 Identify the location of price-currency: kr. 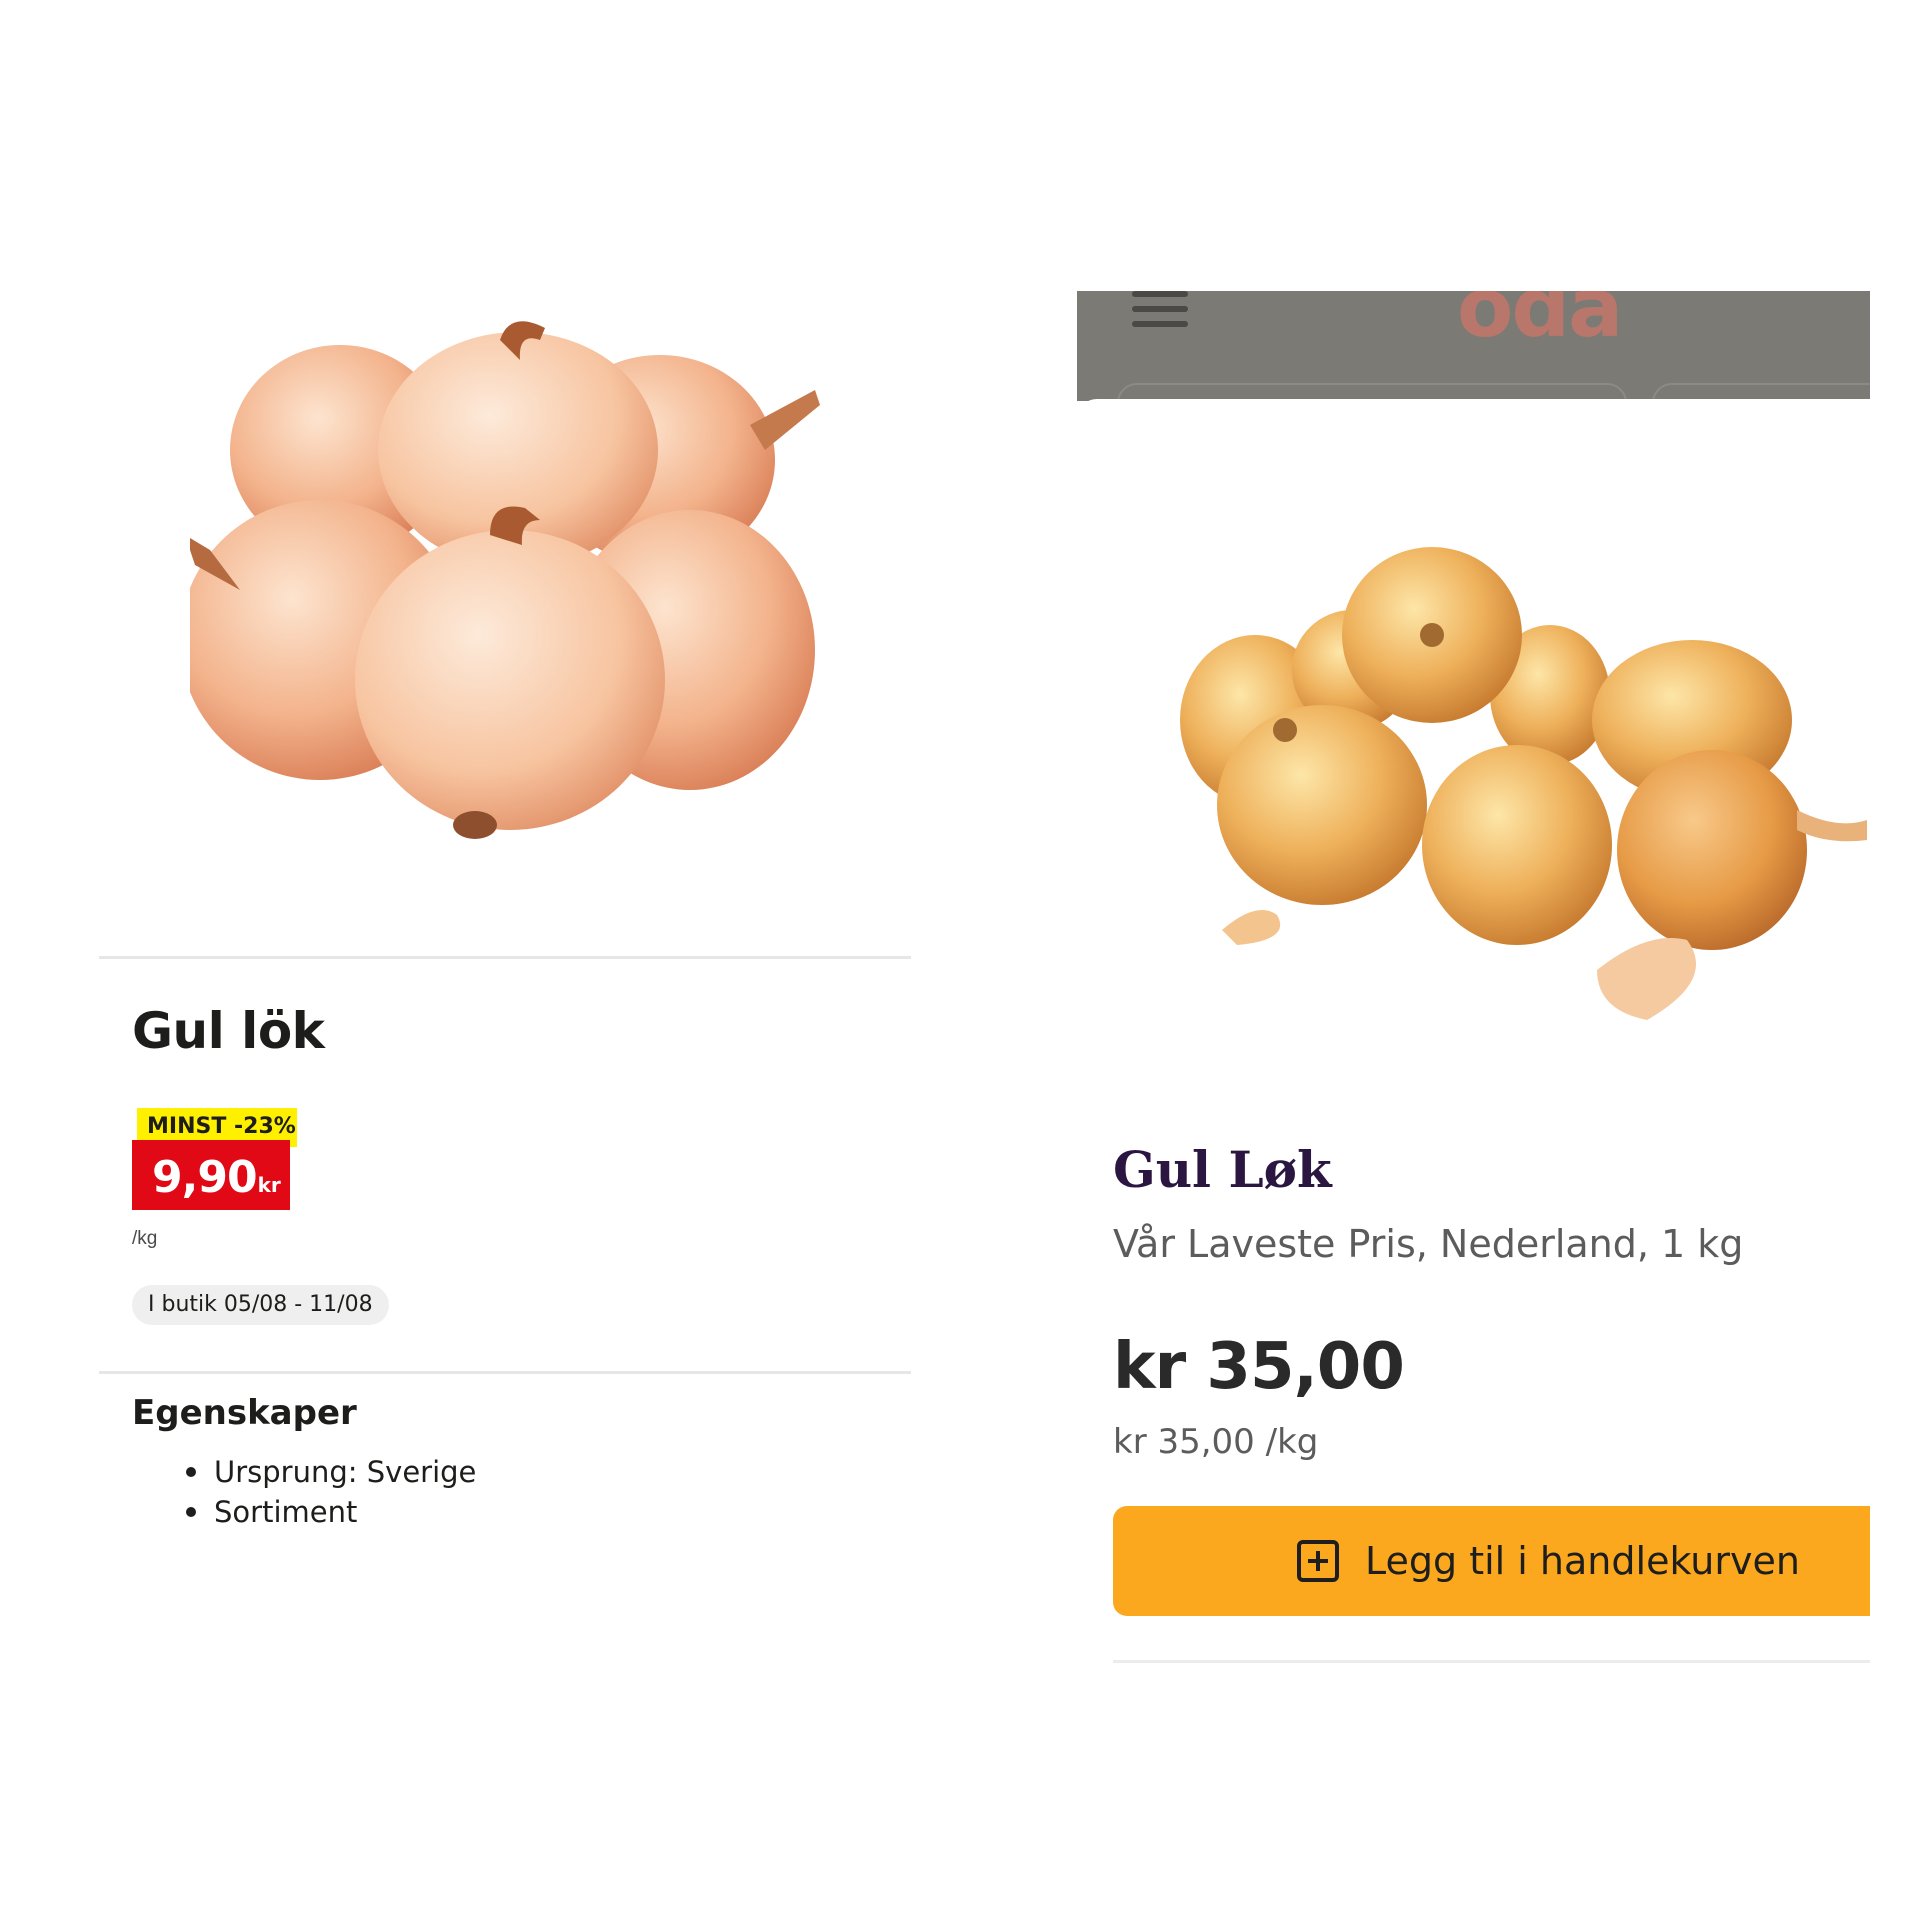
(269, 1185).